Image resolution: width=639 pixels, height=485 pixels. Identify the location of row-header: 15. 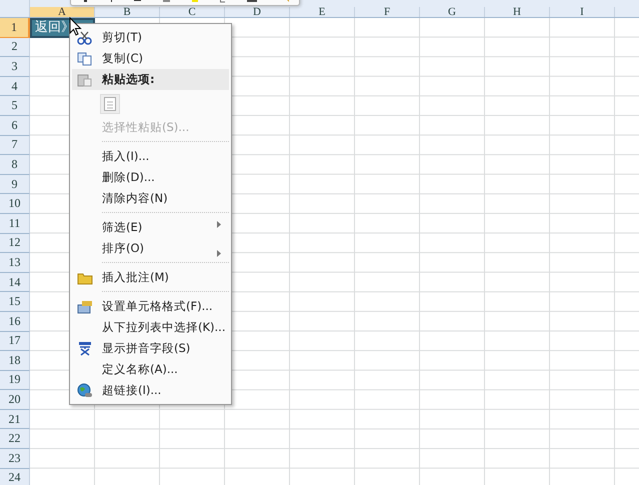
(15, 302).